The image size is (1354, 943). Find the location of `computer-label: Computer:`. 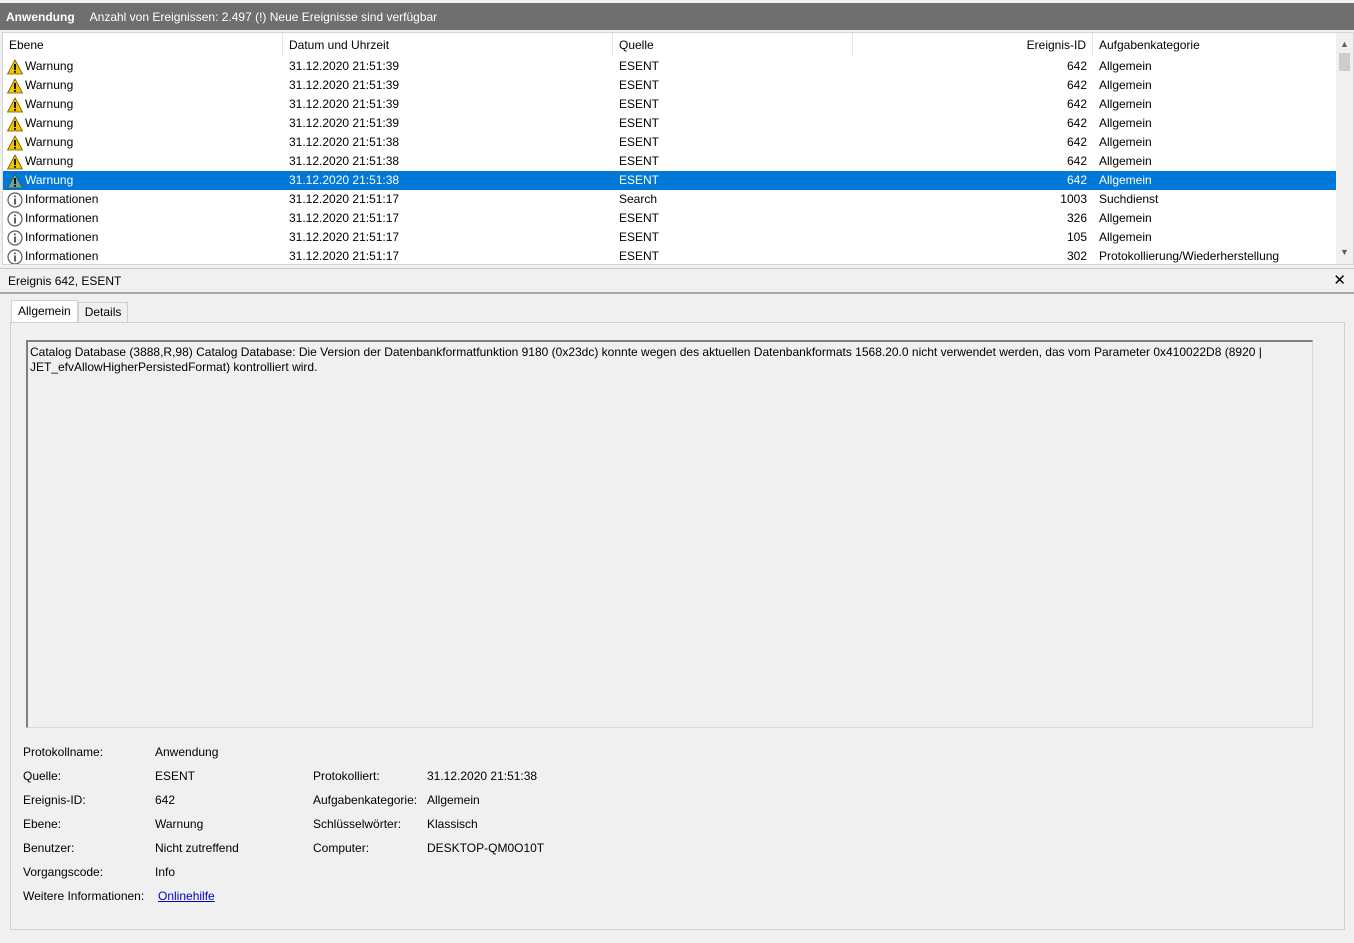

computer-label: Computer: is located at coordinates (341, 848).